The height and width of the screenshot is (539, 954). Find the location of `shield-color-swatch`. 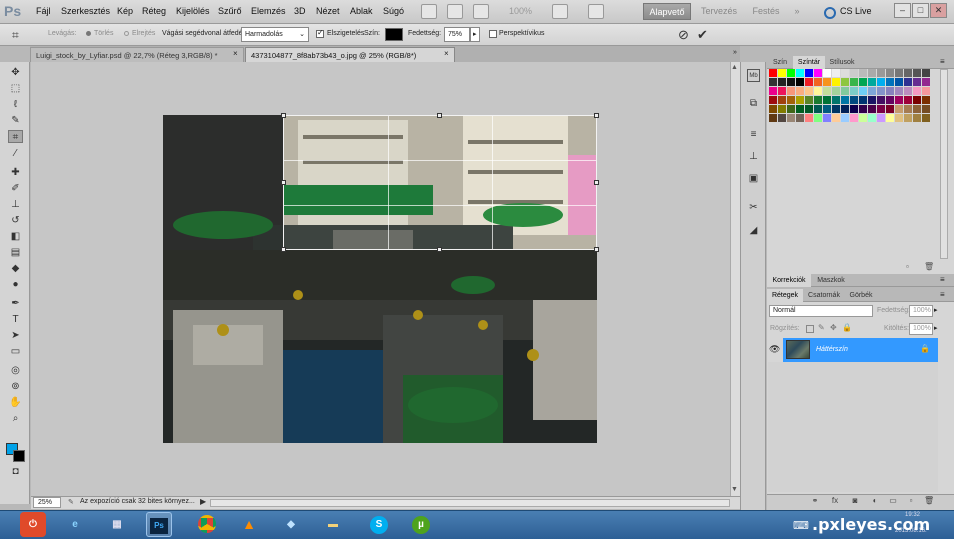

shield-color-swatch is located at coordinates (394, 34).